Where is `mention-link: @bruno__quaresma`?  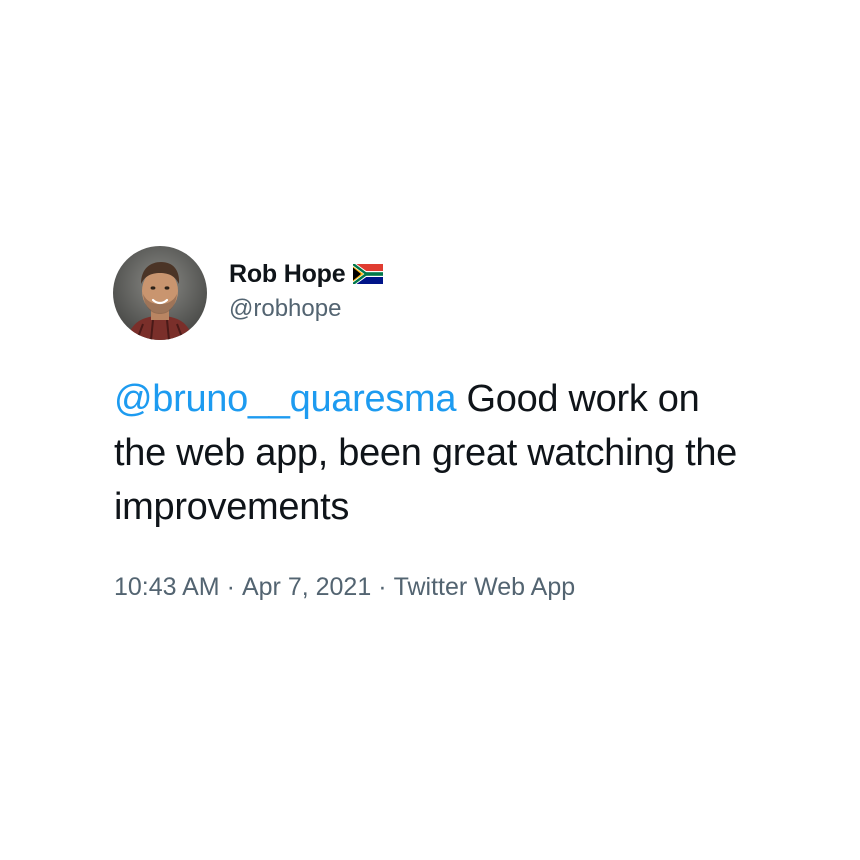 mention-link: @bruno__quaresma is located at coordinates (285, 399).